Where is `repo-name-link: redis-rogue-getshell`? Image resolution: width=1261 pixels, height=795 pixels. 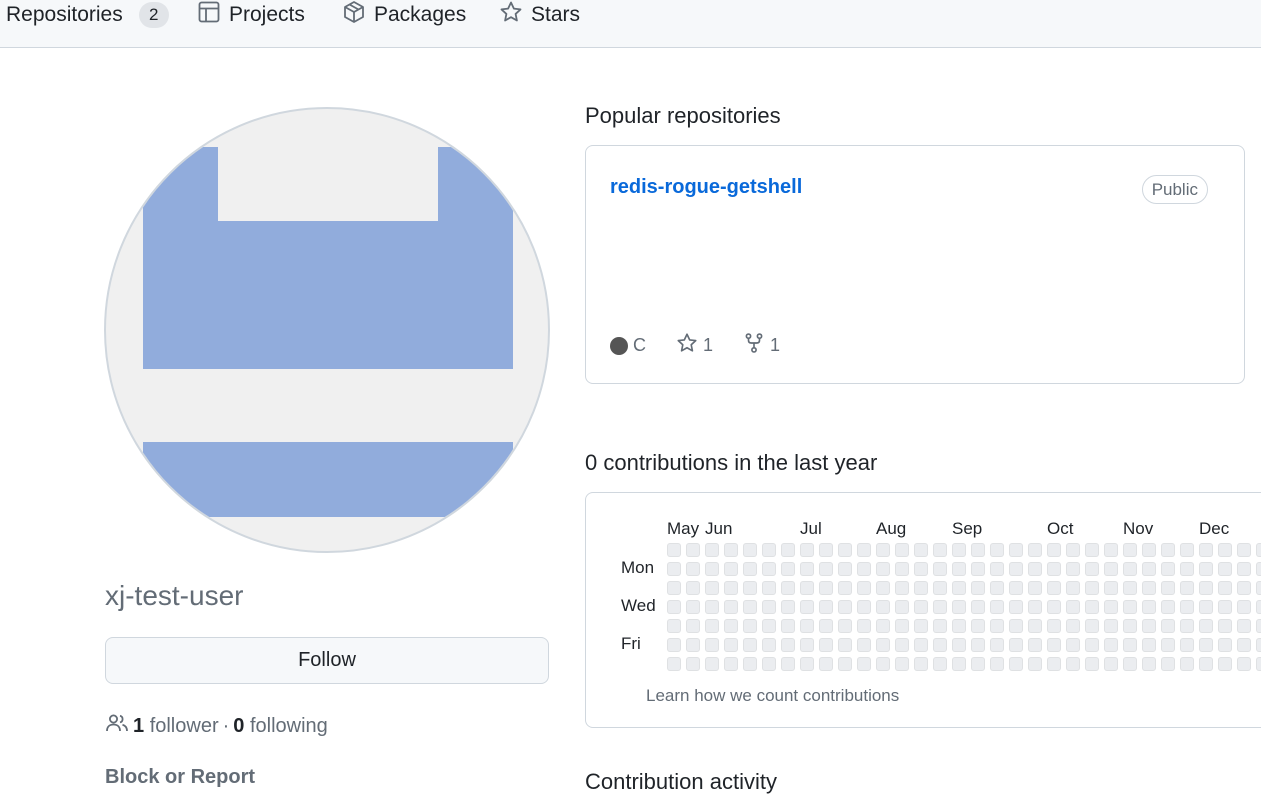
repo-name-link: redis-rogue-getshell is located at coordinates (706, 187).